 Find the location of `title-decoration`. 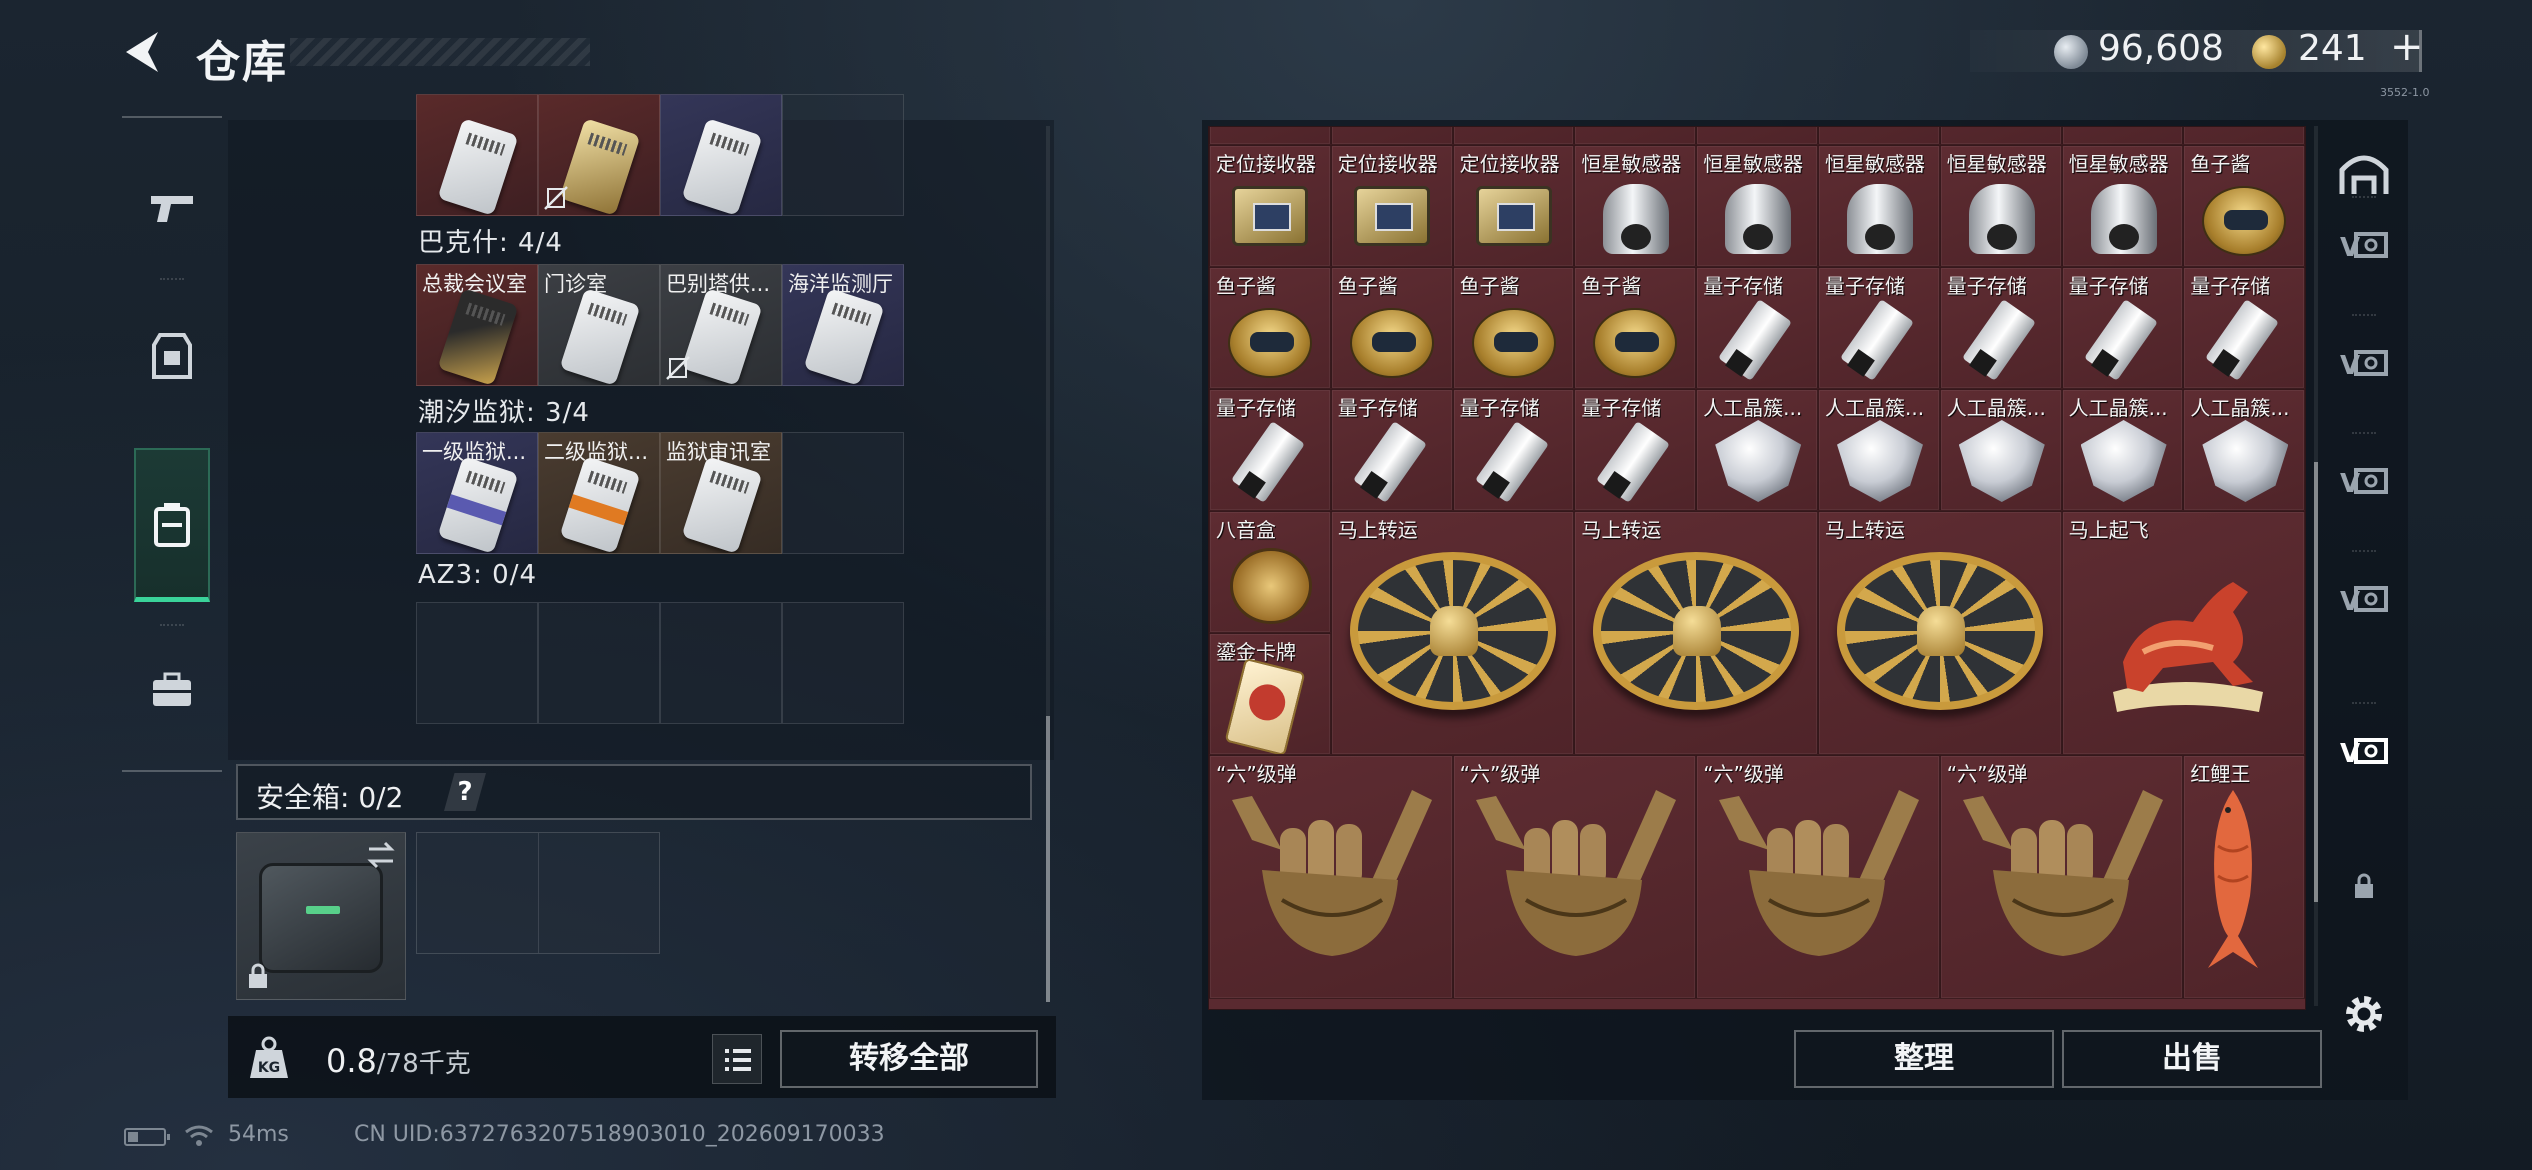

title-decoration is located at coordinates (440, 52).